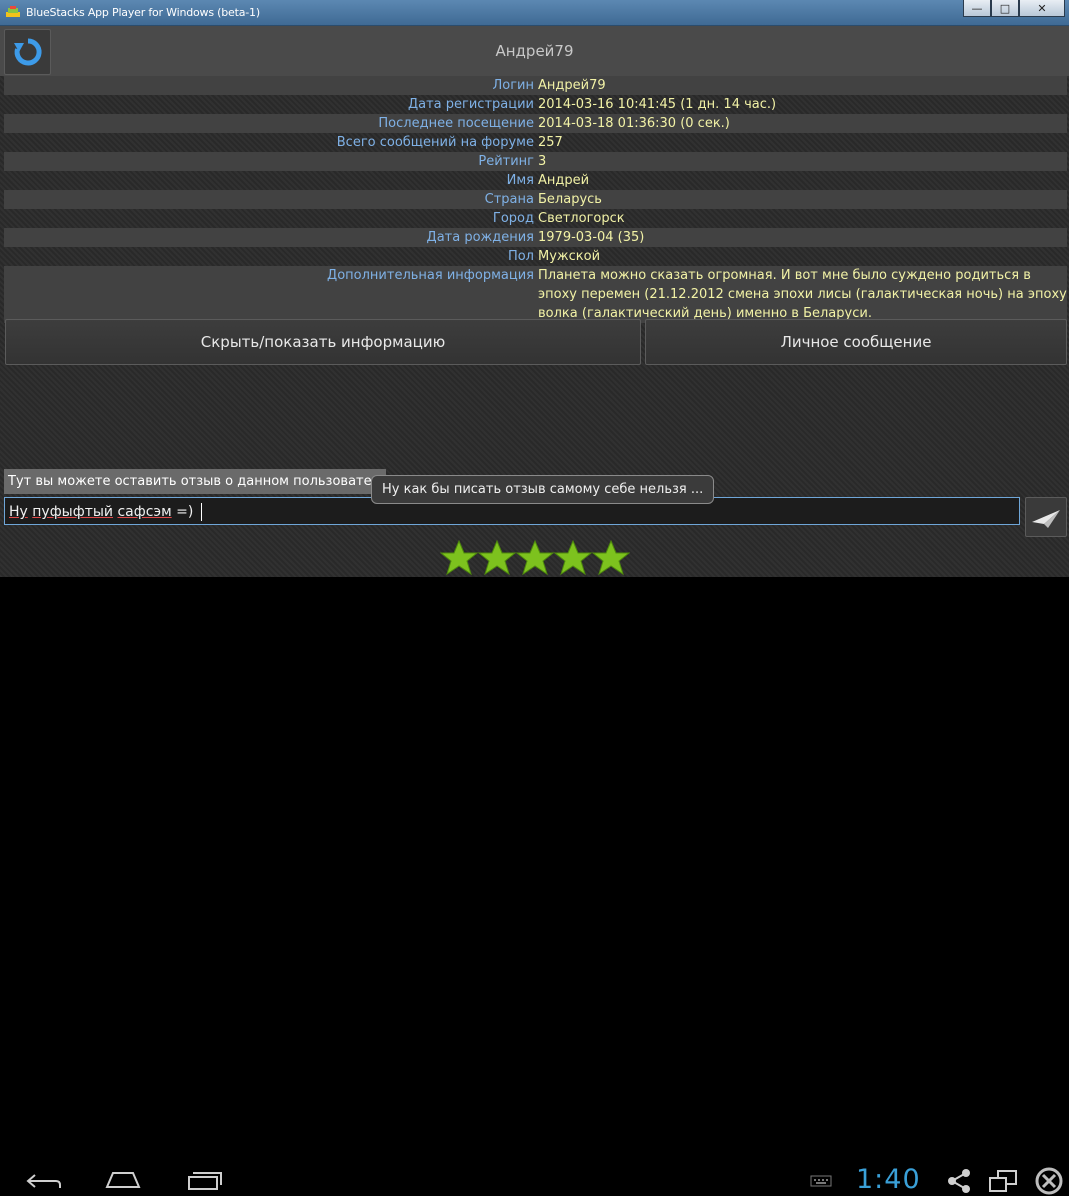  Describe the element at coordinates (572, 85) in the screenshot. I see `profile-value: Андрей79` at that location.